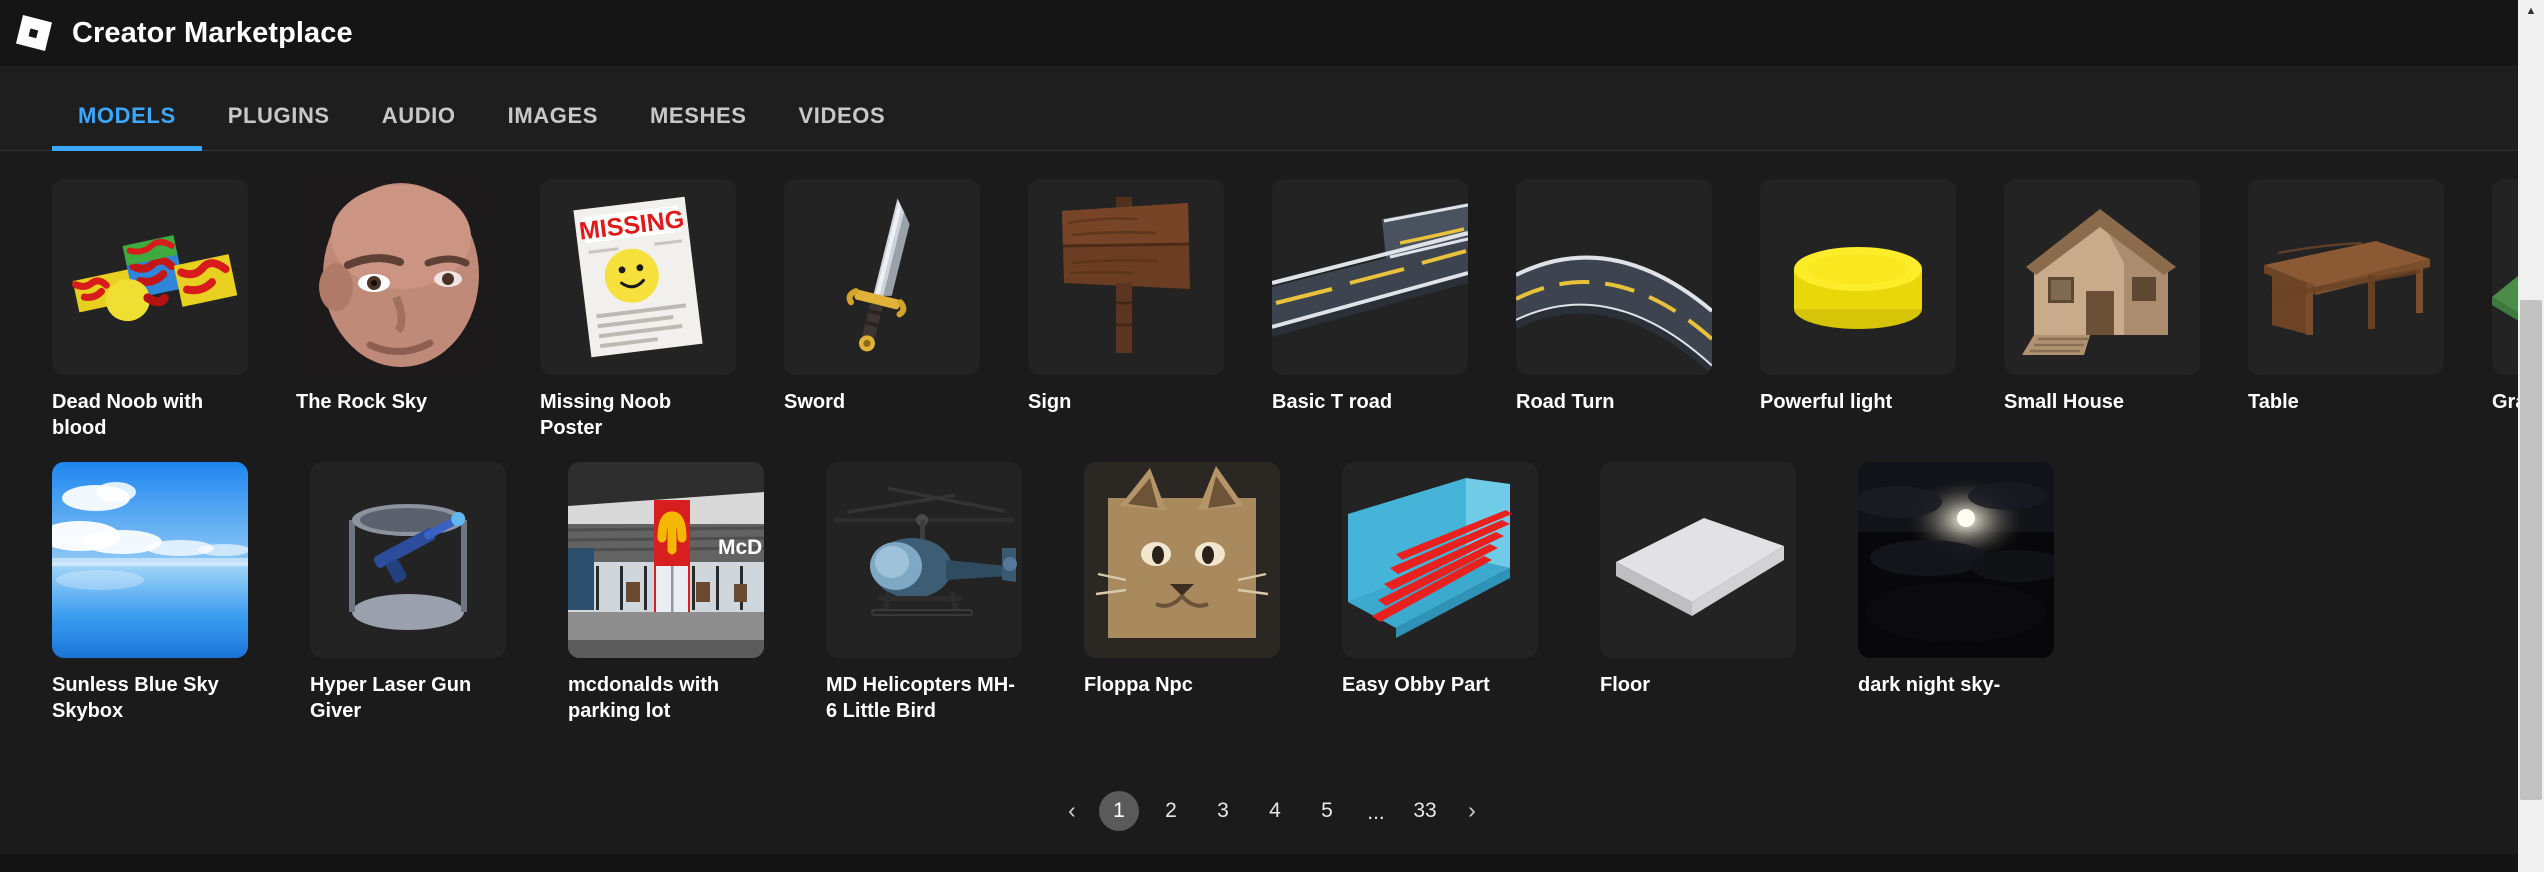 The image size is (2544, 872). I want to click on laser-gun-giver-thumb, so click(408, 559).